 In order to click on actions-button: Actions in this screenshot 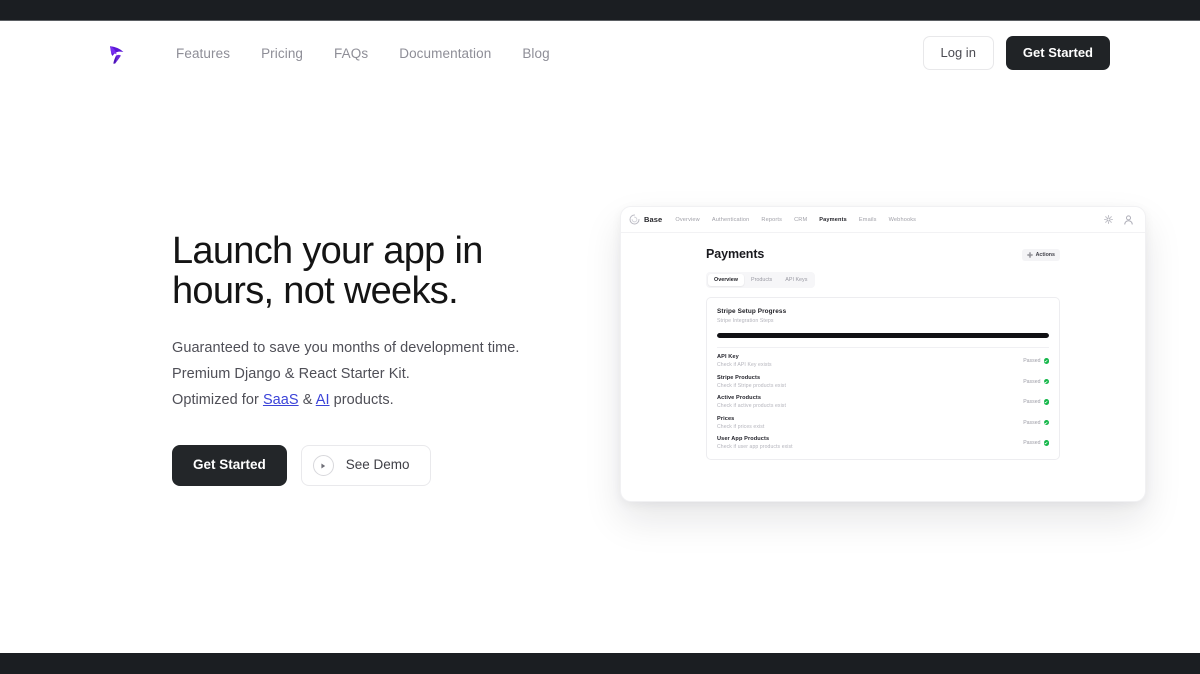, I will do `click(1040, 255)`.